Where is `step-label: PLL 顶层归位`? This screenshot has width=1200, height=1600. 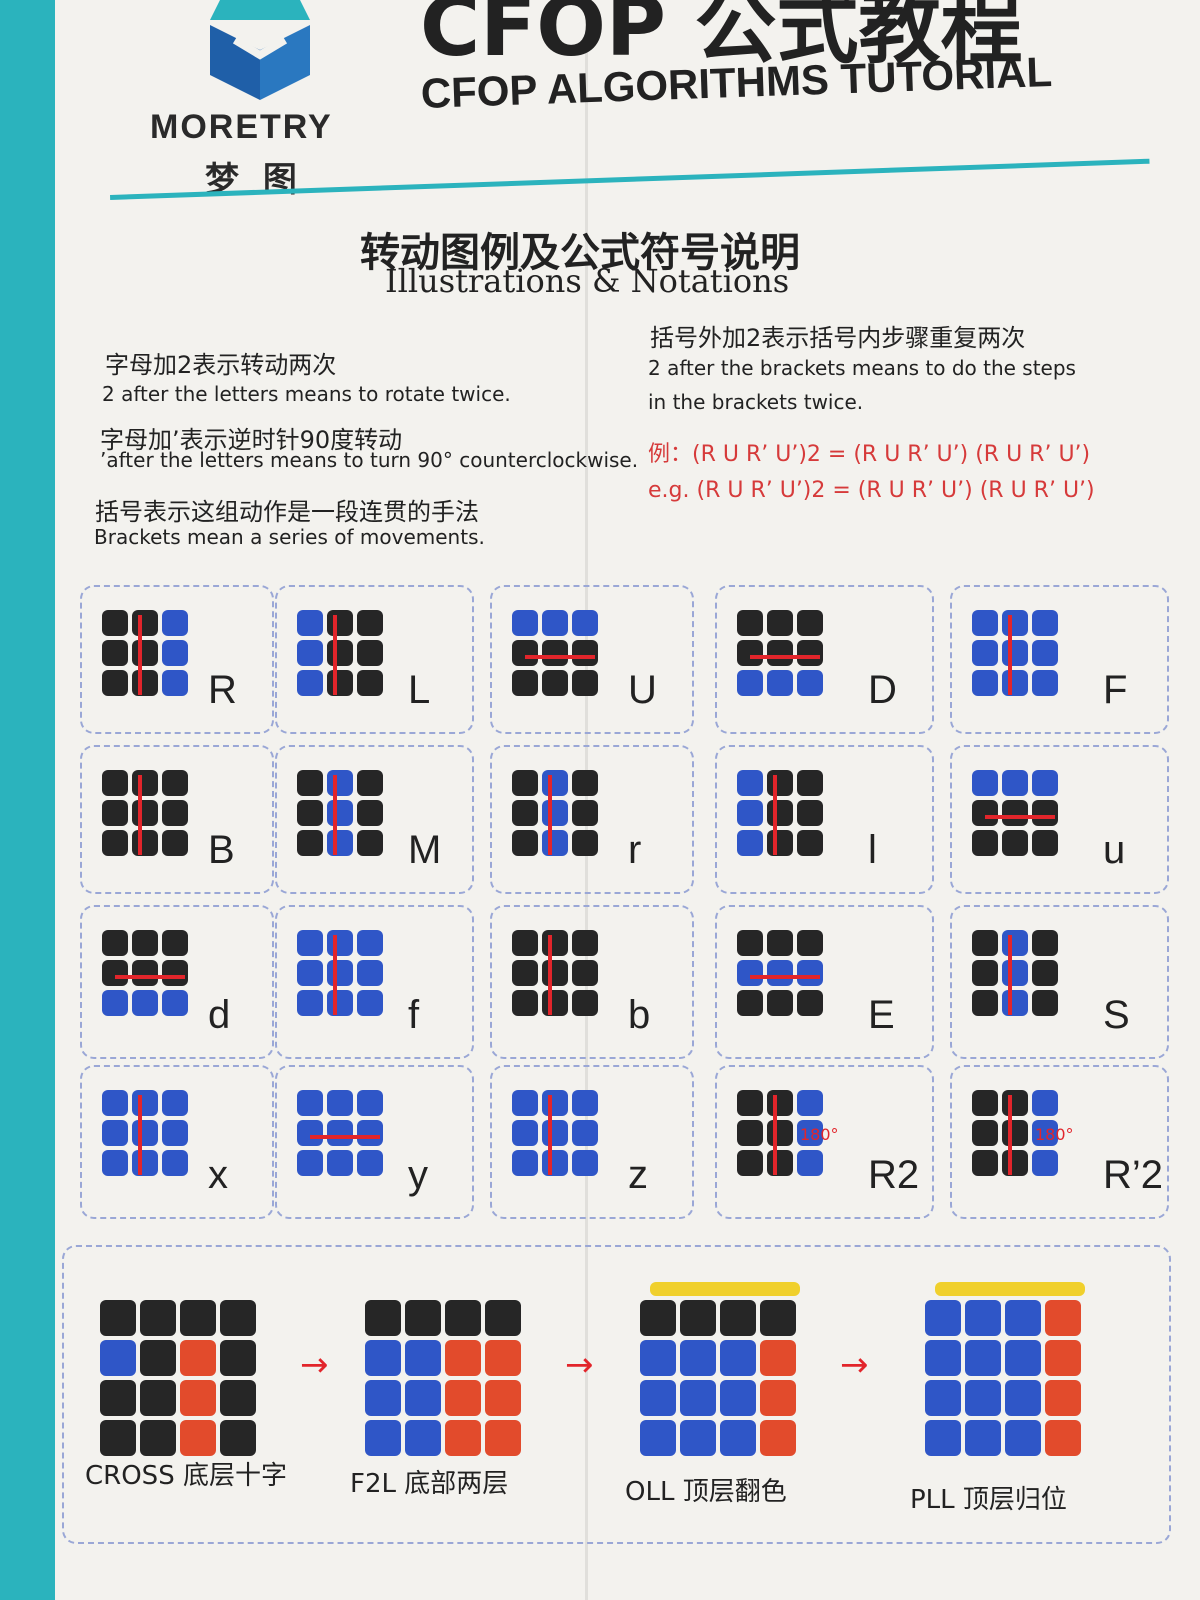
step-label: PLL 顶层归位 is located at coordinates (988, 1500).